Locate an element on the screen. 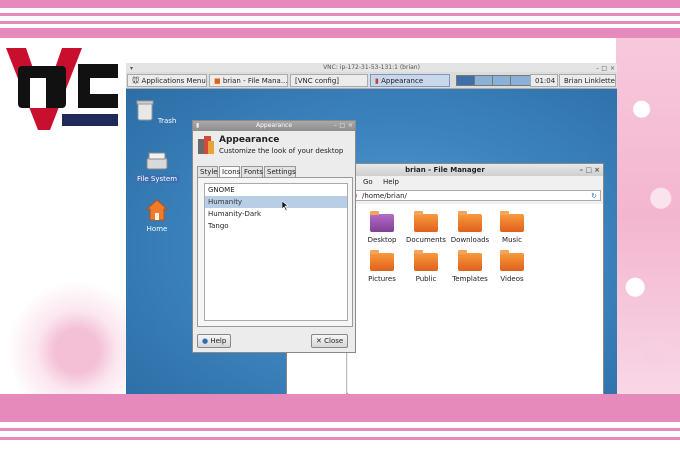 Image resolution: width=680 pixels, height=449 pixels. taskbar-vnc-config: [VNC config] is located at coordinates (329, 80).